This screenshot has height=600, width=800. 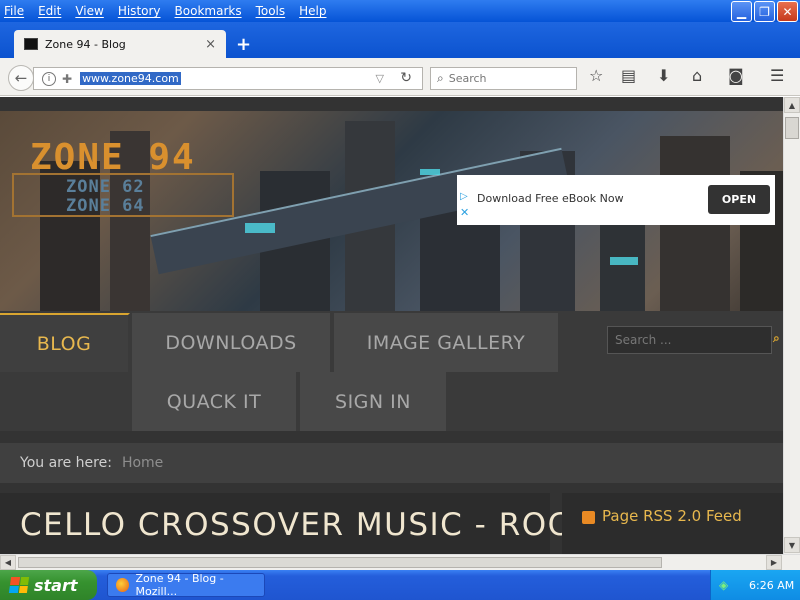 What do you see at coordinates (697, 75) in the screenshot?
I see `home-icon: ⌂` at bounding box center [697, 75].